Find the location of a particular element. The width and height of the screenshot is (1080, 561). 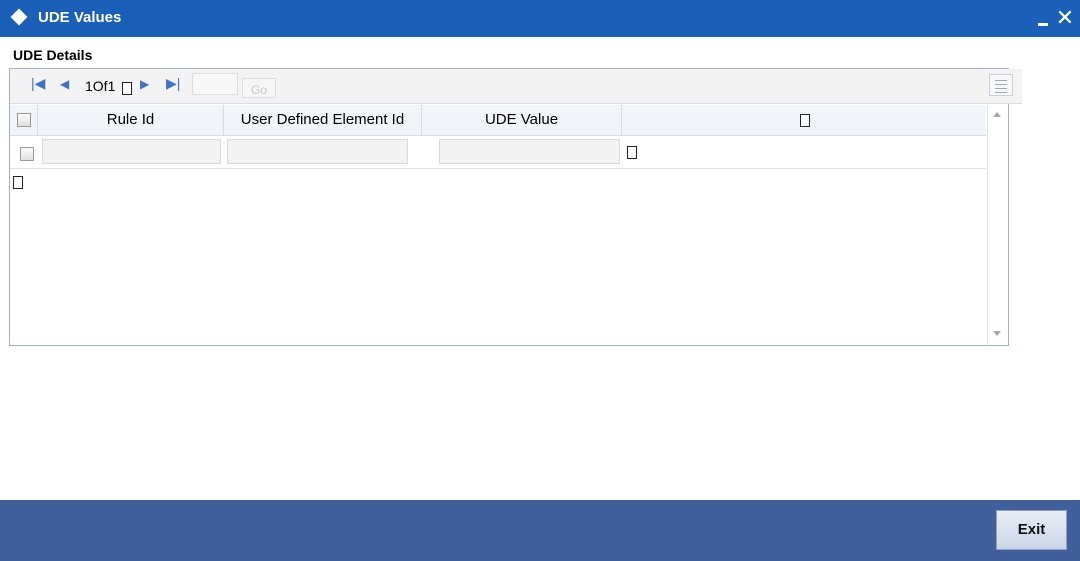

table-row is located at coordinates (498, 152).